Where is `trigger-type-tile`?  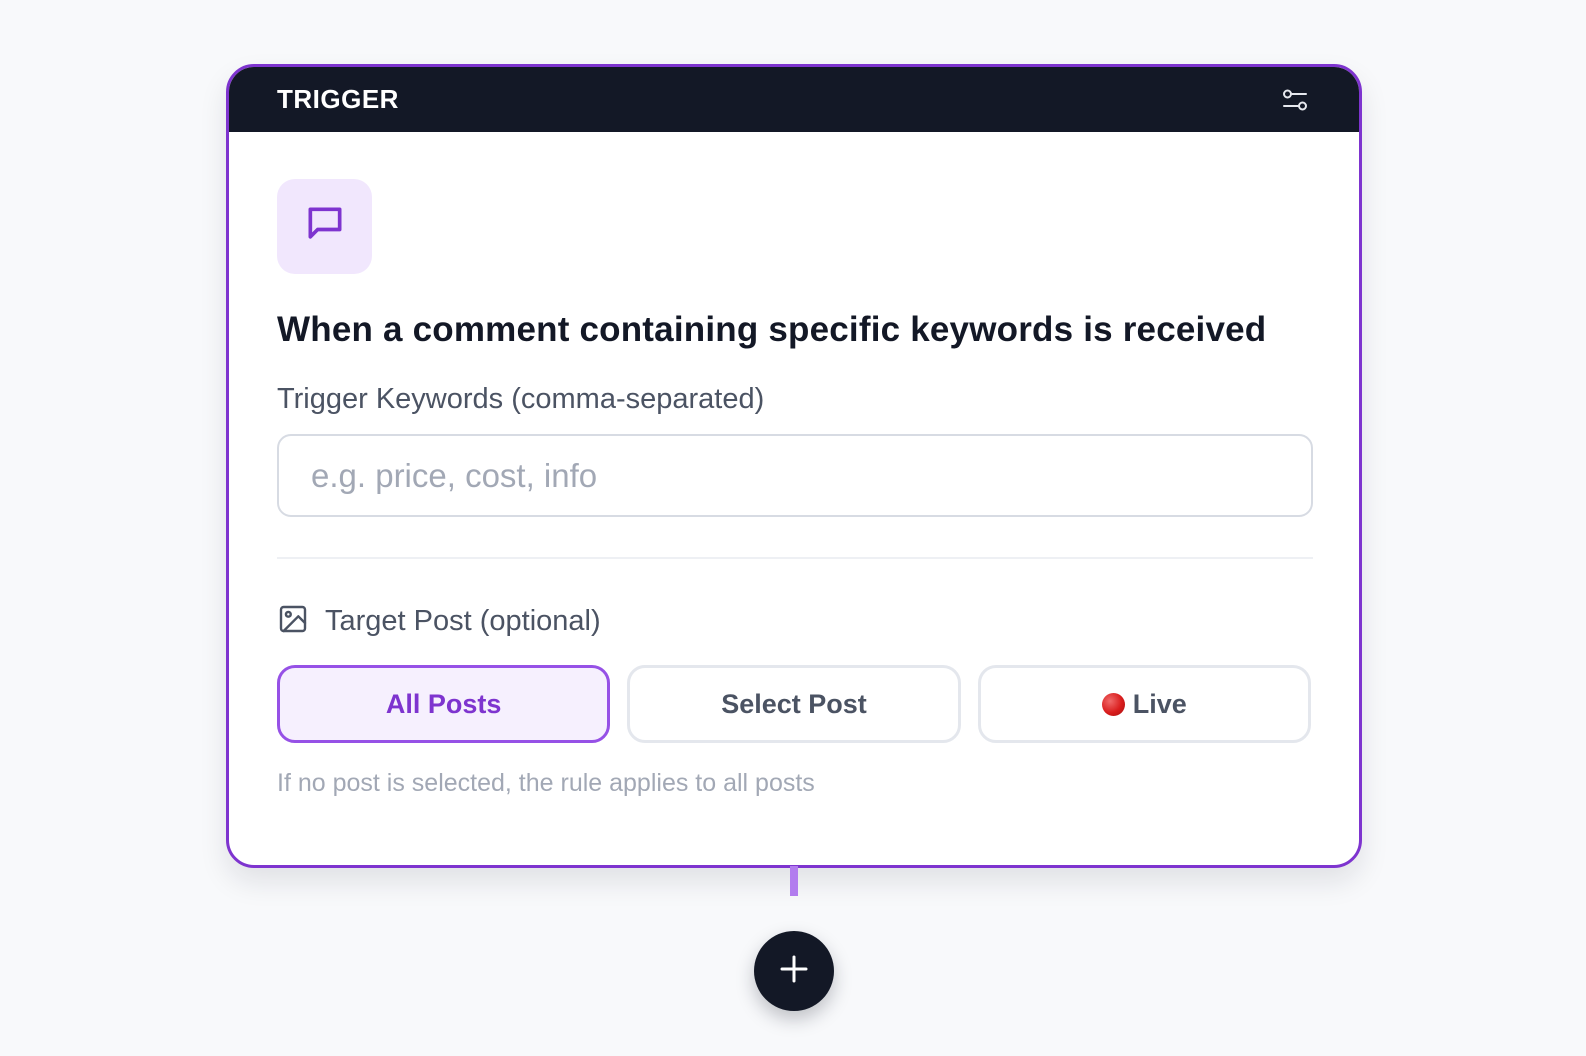
trigger-type-tile is located at coordinates (324, 226).